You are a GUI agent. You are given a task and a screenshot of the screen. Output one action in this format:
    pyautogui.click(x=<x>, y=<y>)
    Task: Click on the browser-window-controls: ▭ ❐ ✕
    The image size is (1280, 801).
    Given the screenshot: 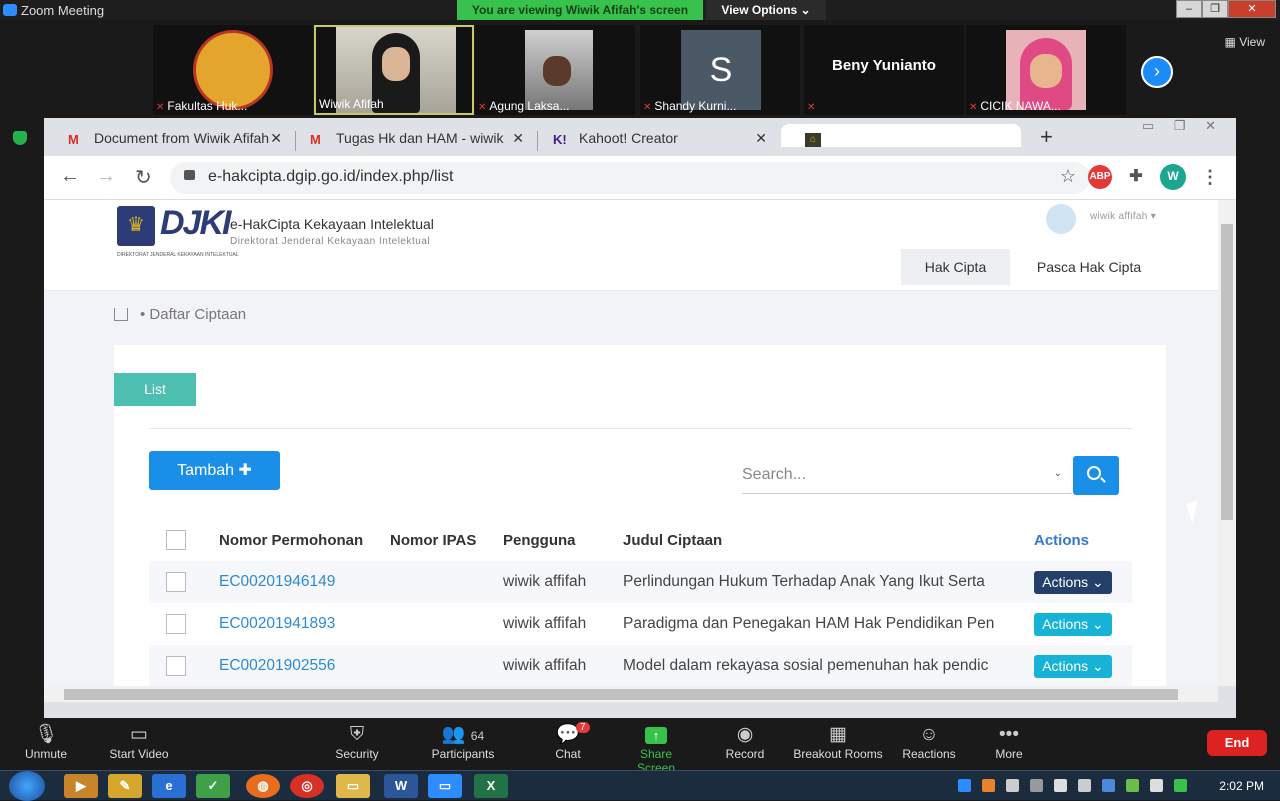 What is the action you would take?
    pyautogui.click(x=1183, y=126)
    